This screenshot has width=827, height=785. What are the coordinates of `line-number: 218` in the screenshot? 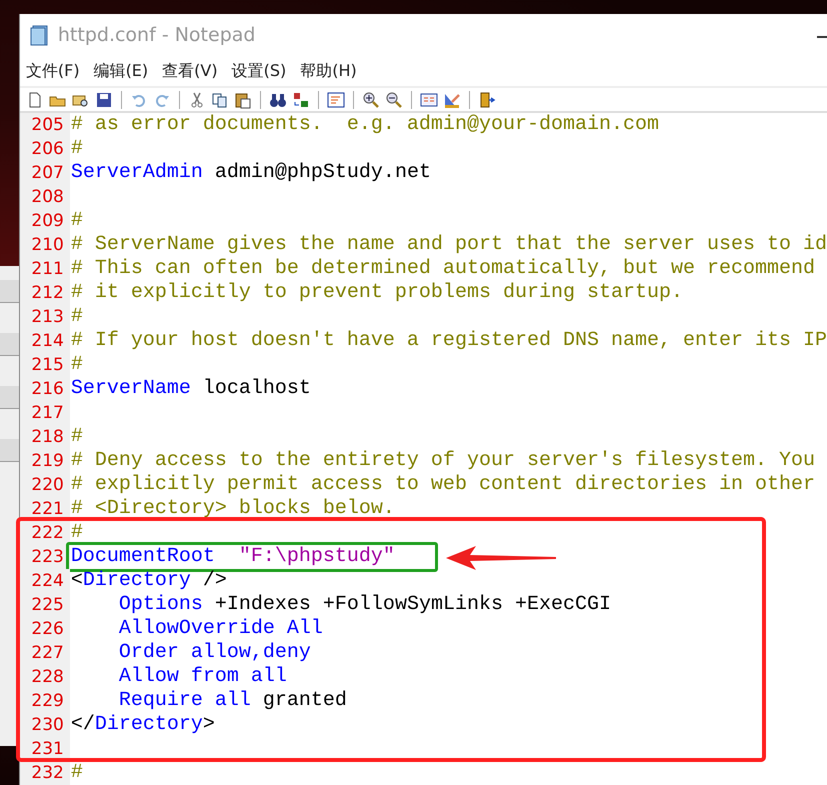 It's located at (45, 437).